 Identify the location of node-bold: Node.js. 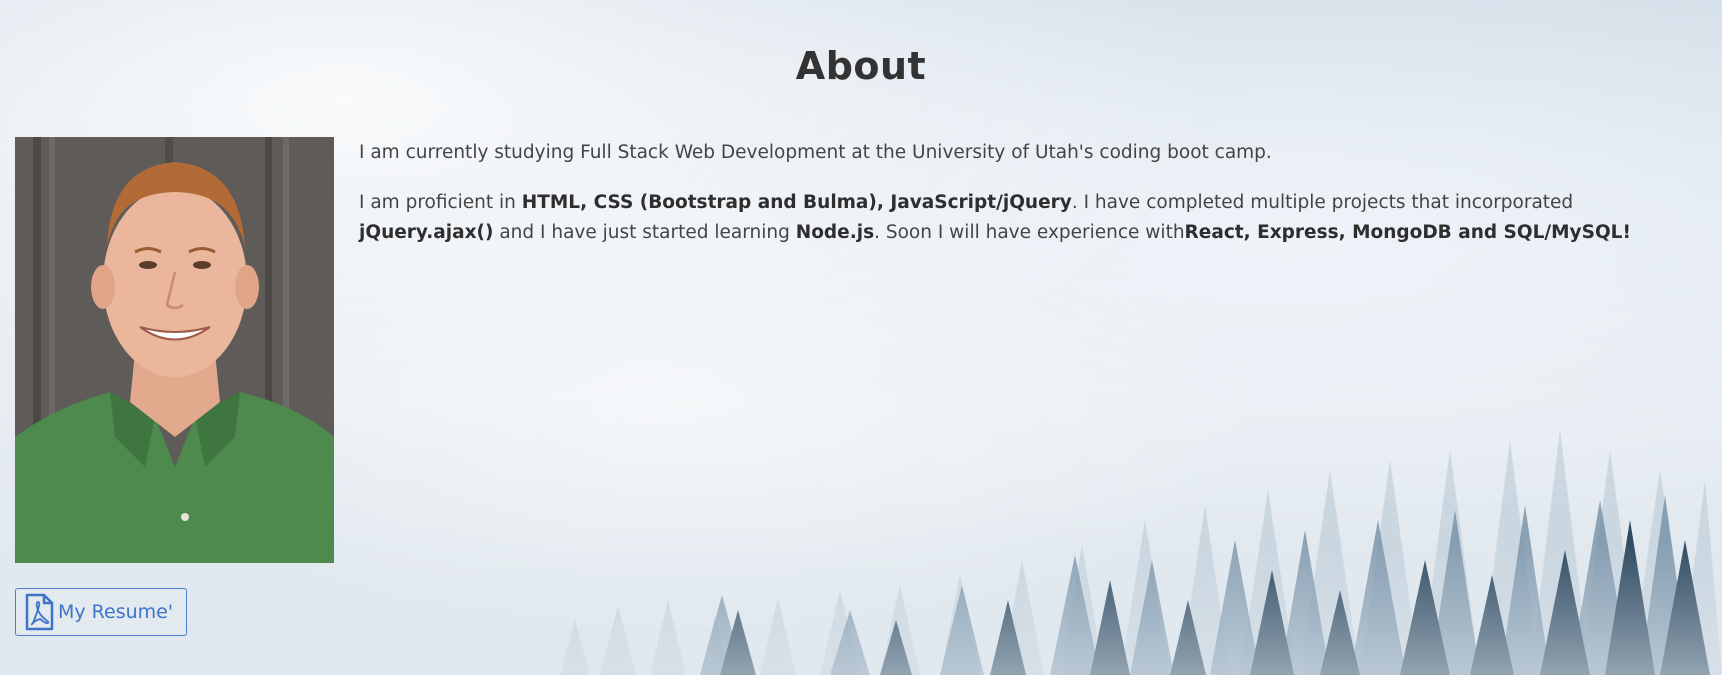
(835, 232).